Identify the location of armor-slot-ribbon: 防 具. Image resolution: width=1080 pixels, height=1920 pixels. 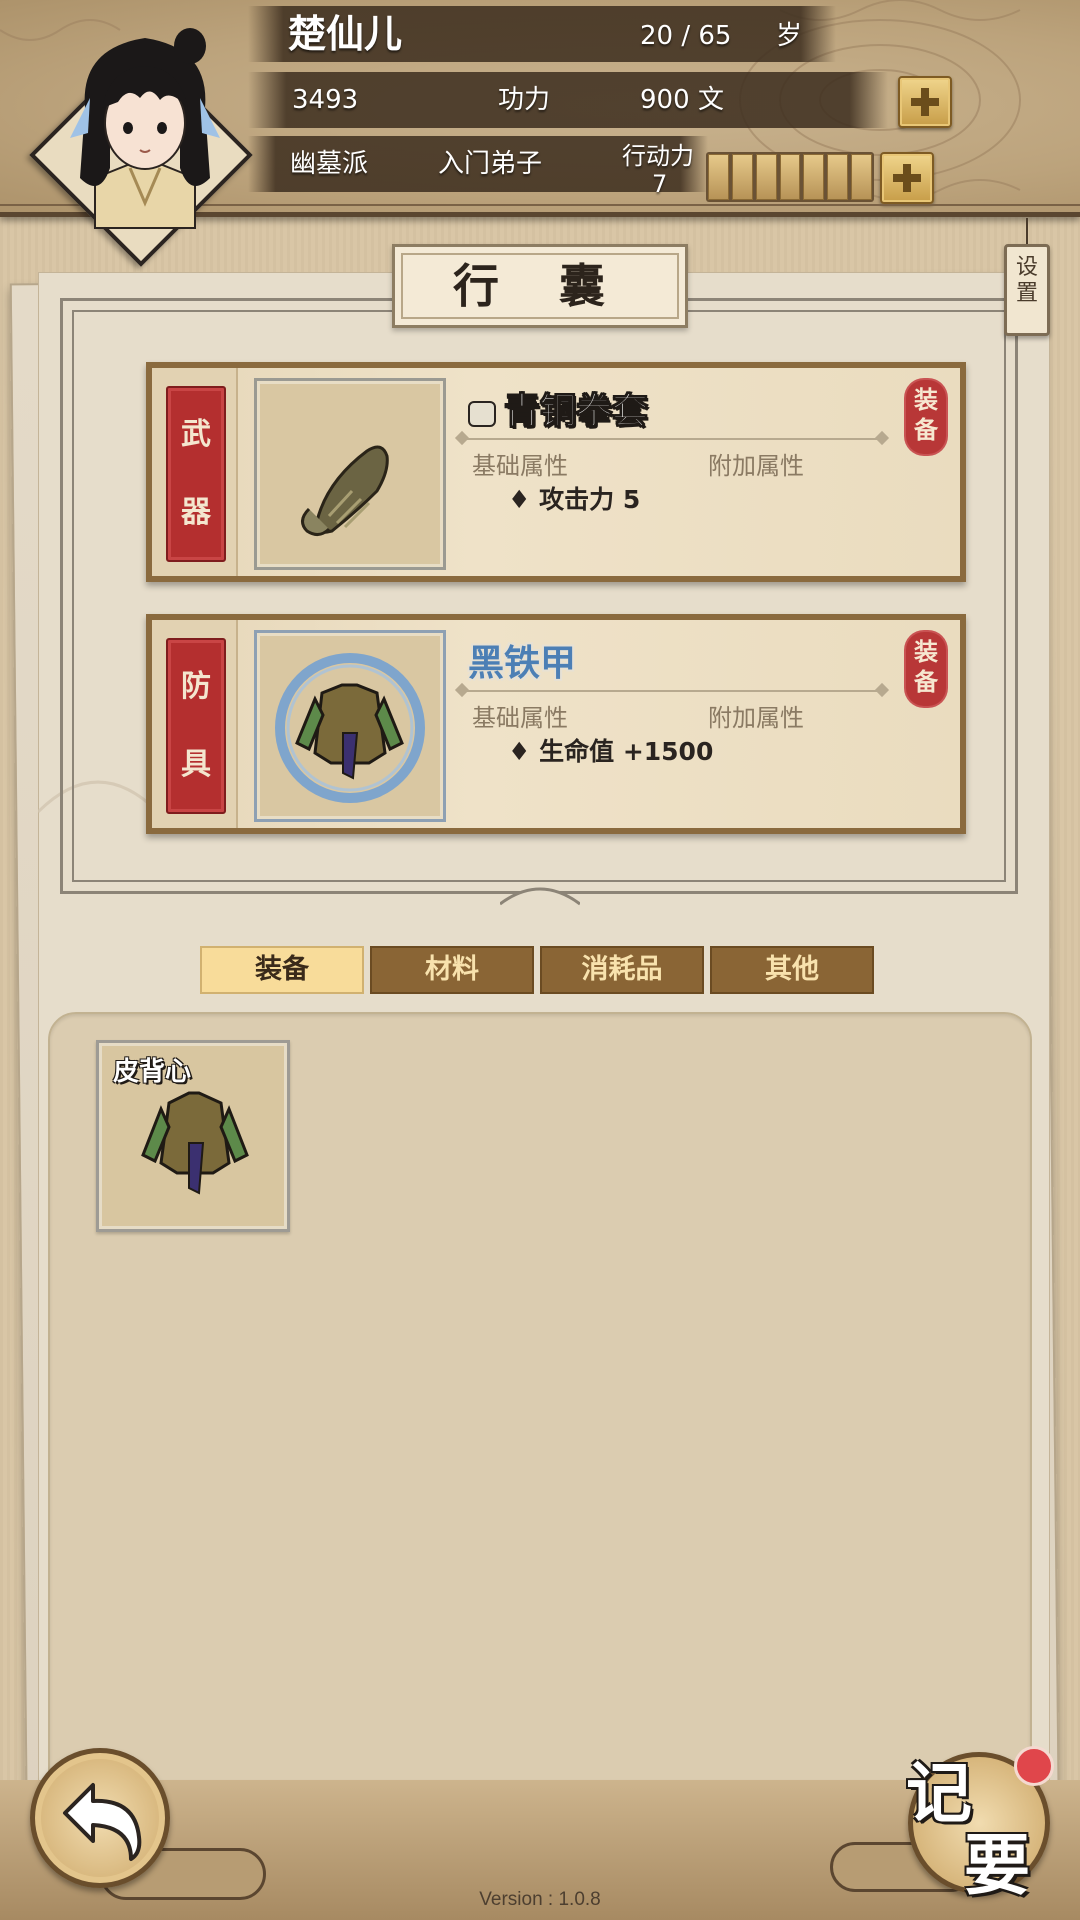
(196, 726).